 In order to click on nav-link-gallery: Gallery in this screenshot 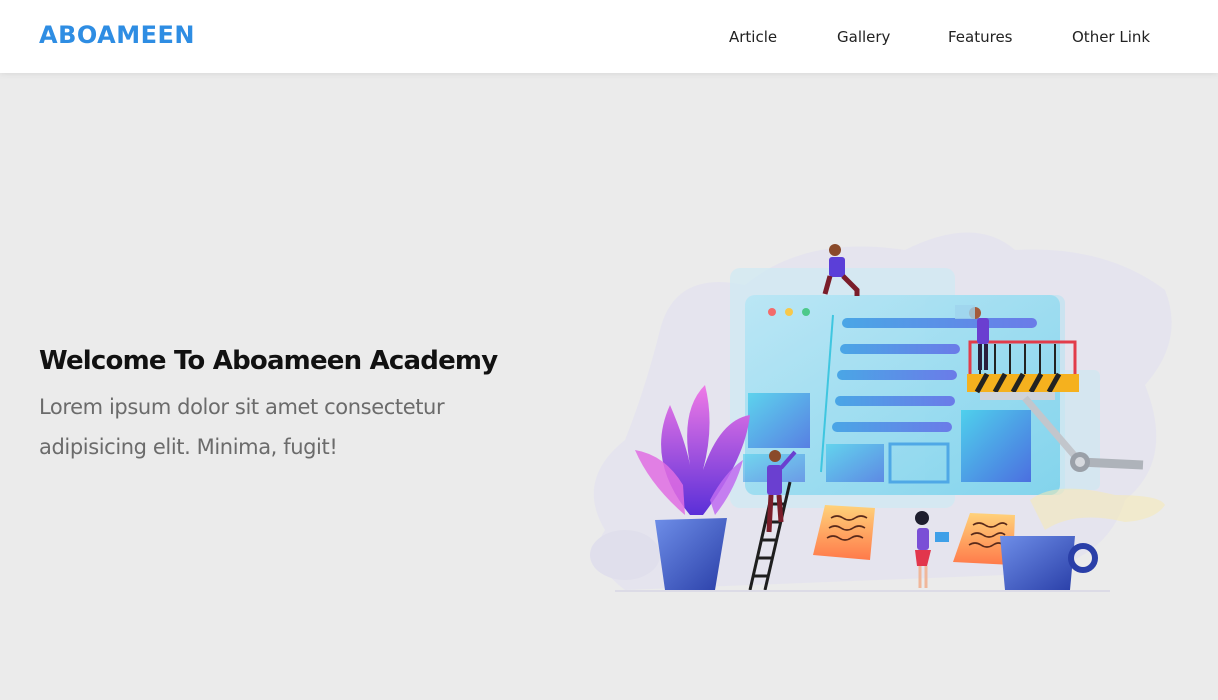, I will do `click(863, 37)`.